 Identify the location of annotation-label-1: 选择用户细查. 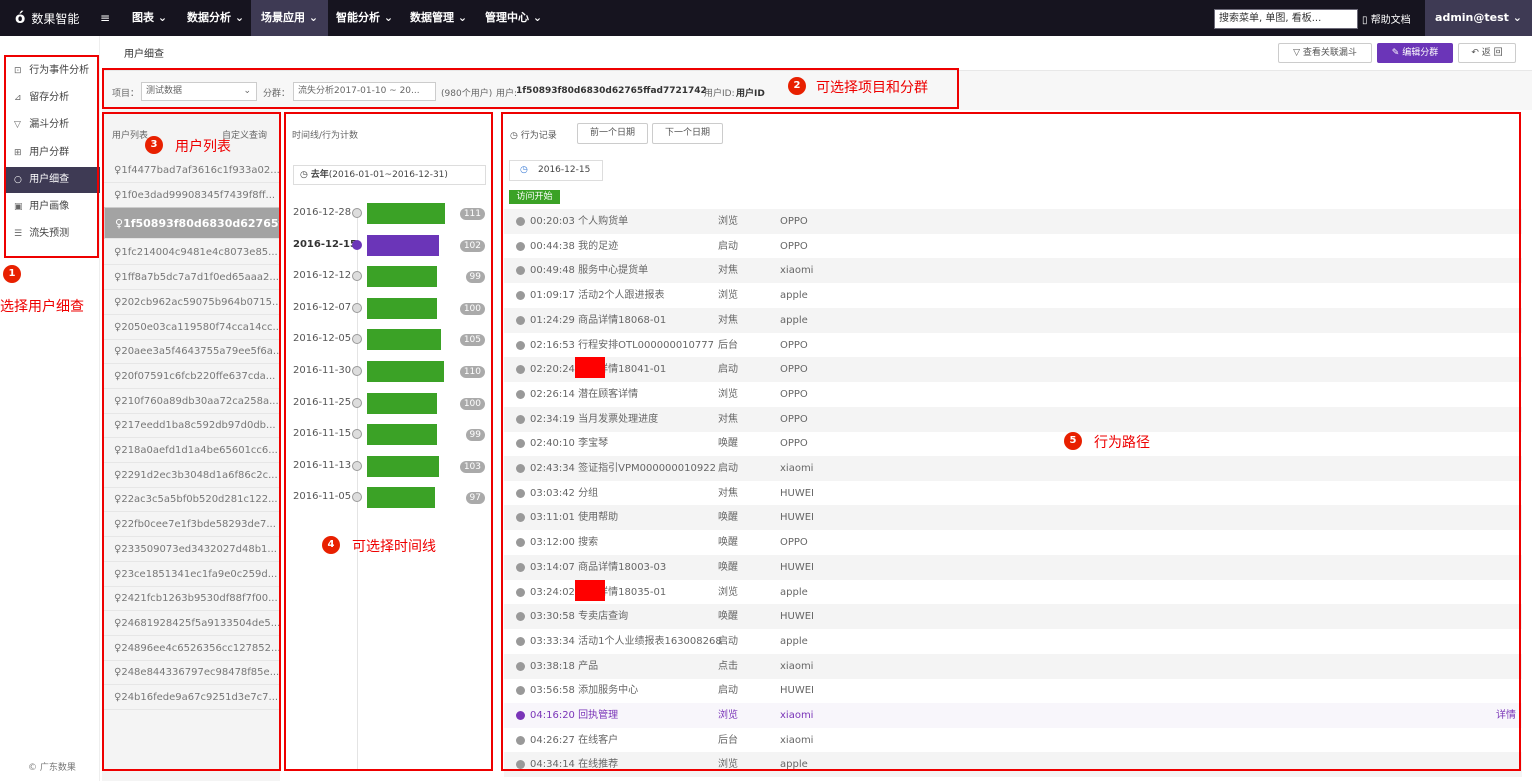
(42, 307).